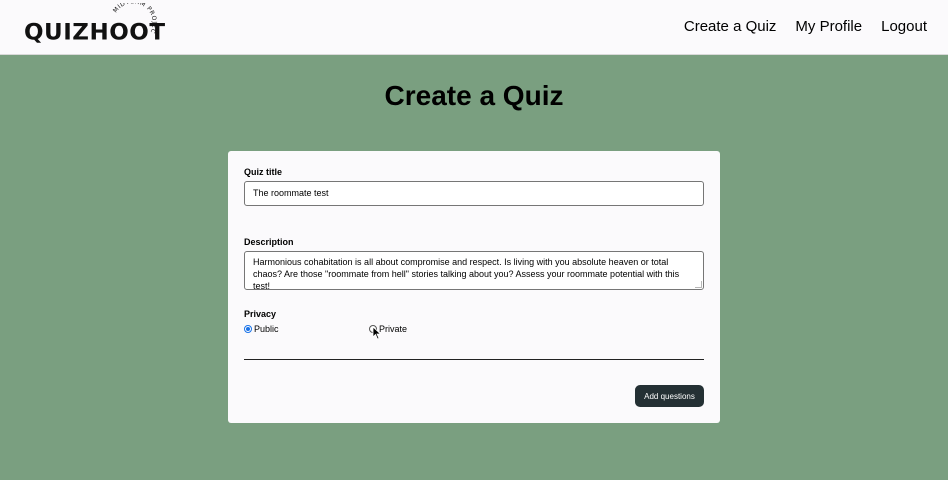  I want to click on nav-links: Create a Quiz My Profile Logout, so click(805, 26).